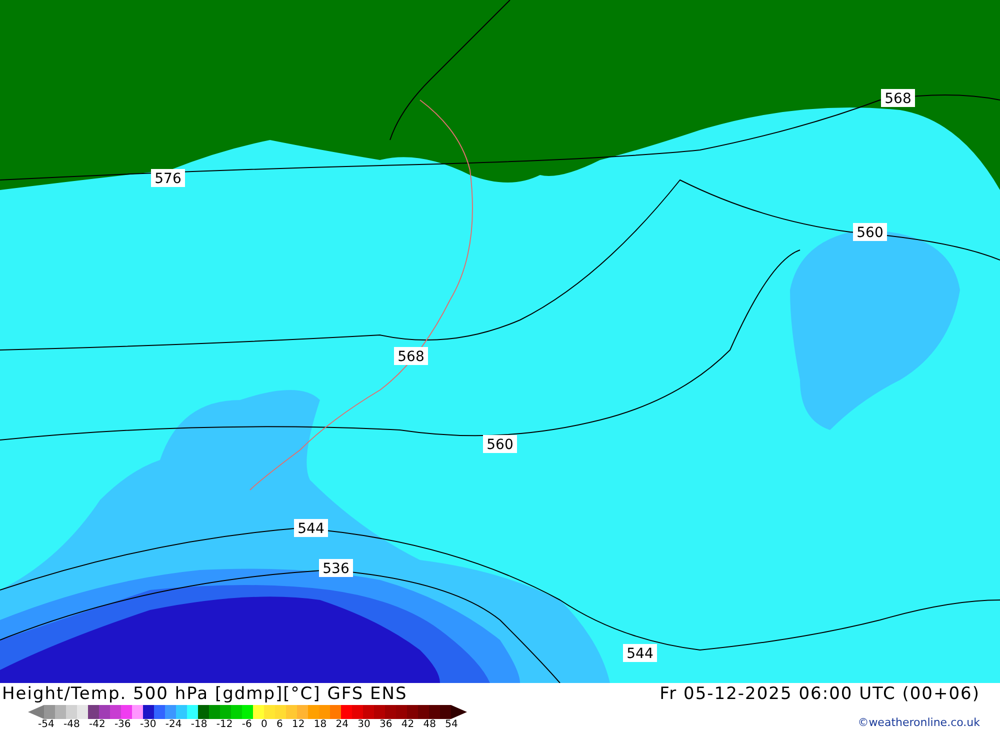 The height and width of the screenshot is (733, 1000). Describe the element at coordinates (122, 725) in the screenshot. I see `legend-tick: -36` at that location.